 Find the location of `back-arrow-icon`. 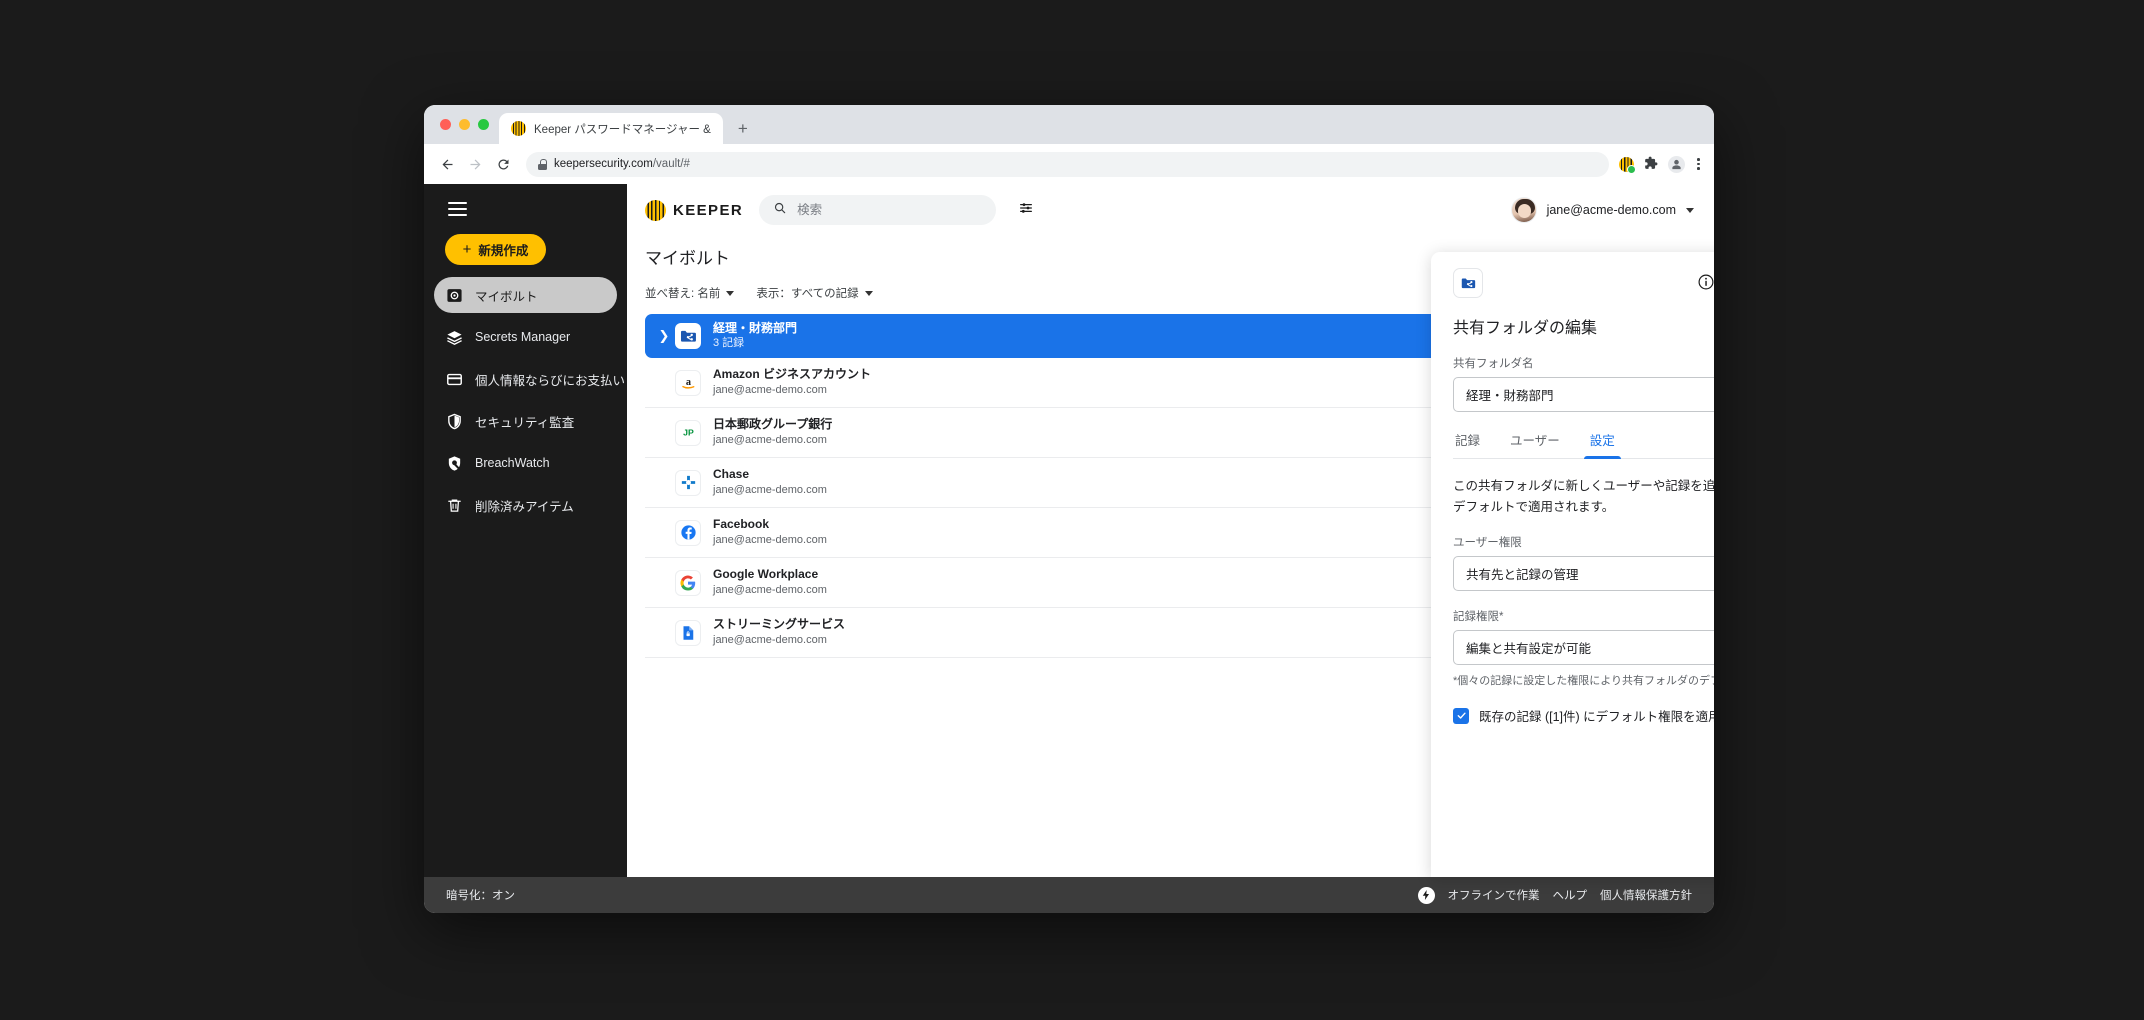

back-arrow-icon is located at coordinates (447, 164).